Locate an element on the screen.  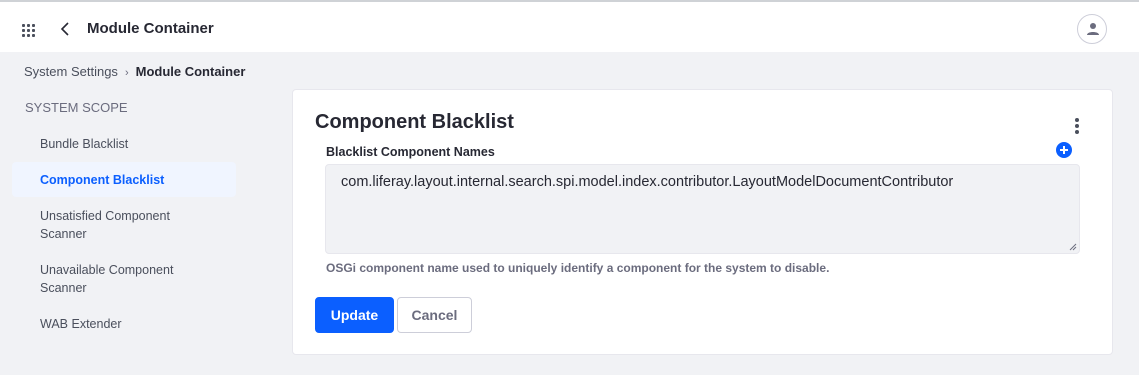
breadcrumb: System Settings › Module Container is located at coordinates (134, 71).